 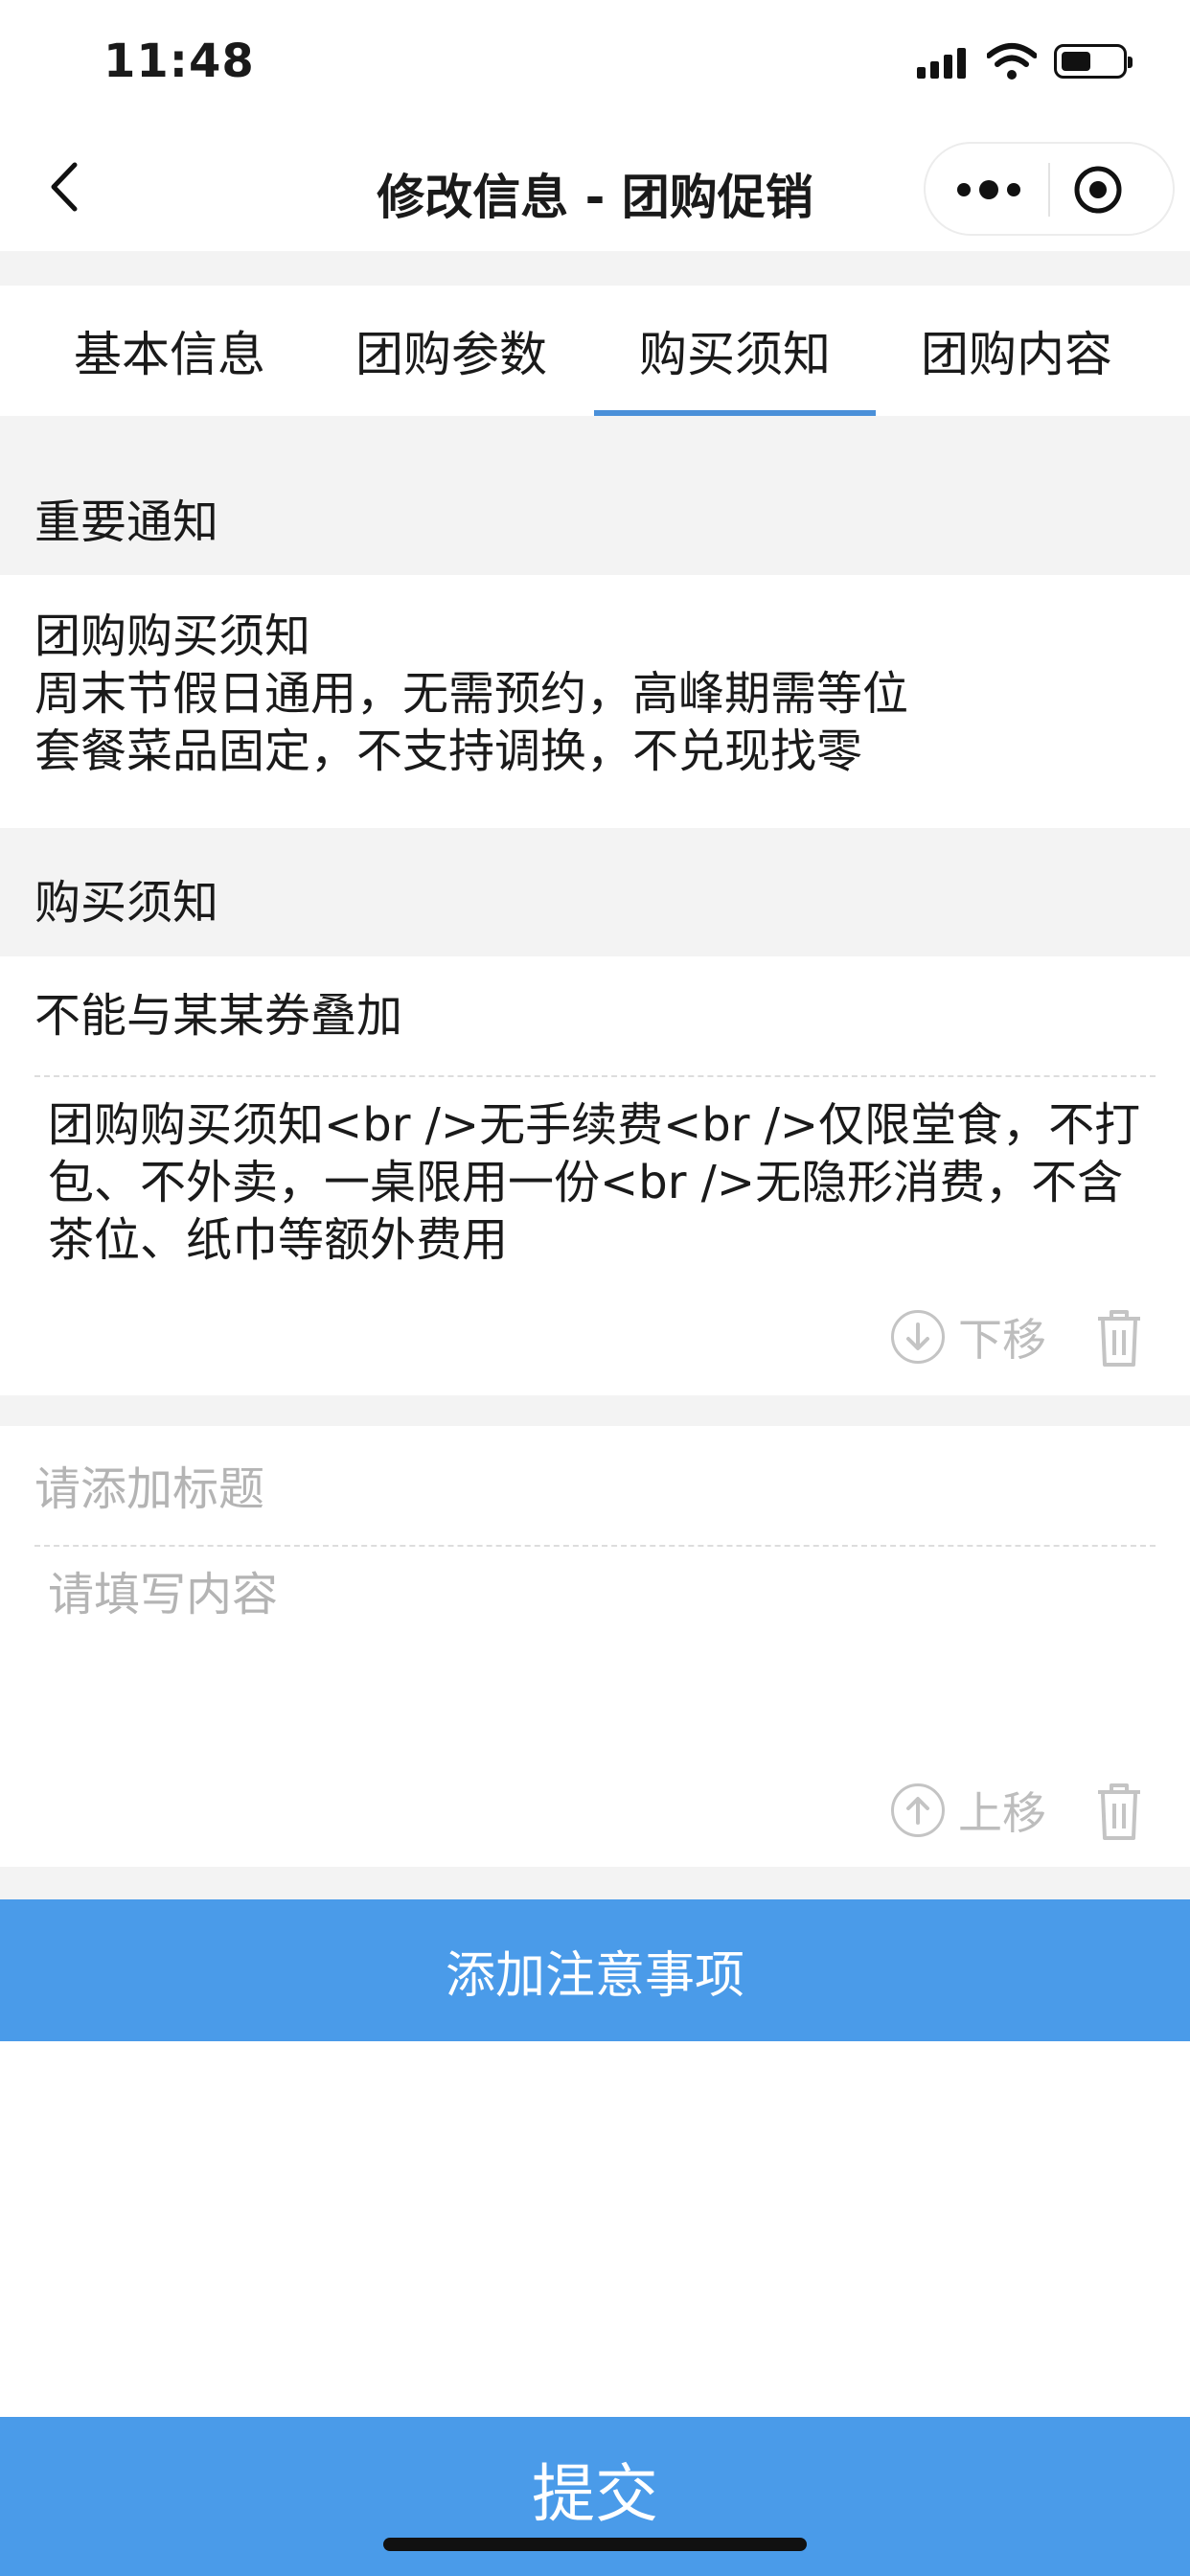 I want to click on notice-line: 团购购买须知, so click(x=172, y=636).